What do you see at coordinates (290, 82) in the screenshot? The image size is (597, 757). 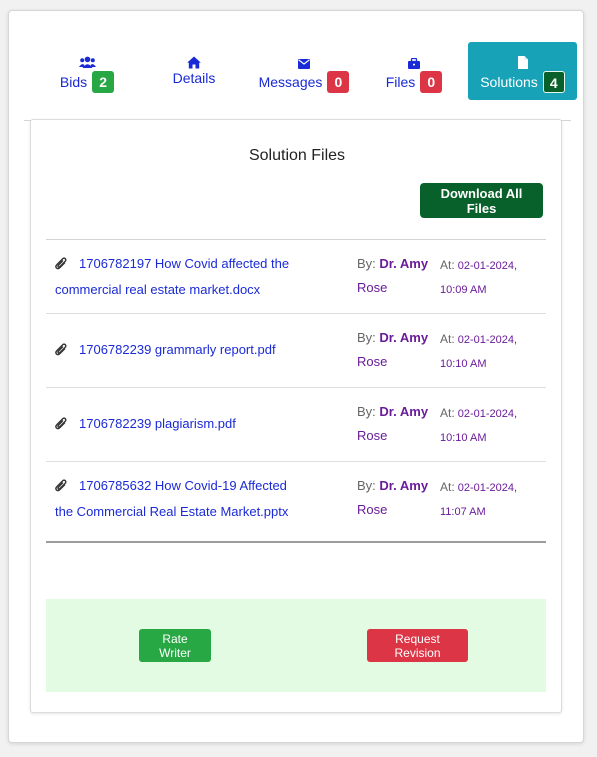 I see `tab-messages-label: Messages` at bounding box center [290, 82].